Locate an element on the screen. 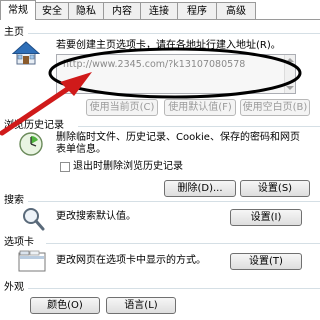  tab-content-label: 内容 is located at coordinates (122, 11).